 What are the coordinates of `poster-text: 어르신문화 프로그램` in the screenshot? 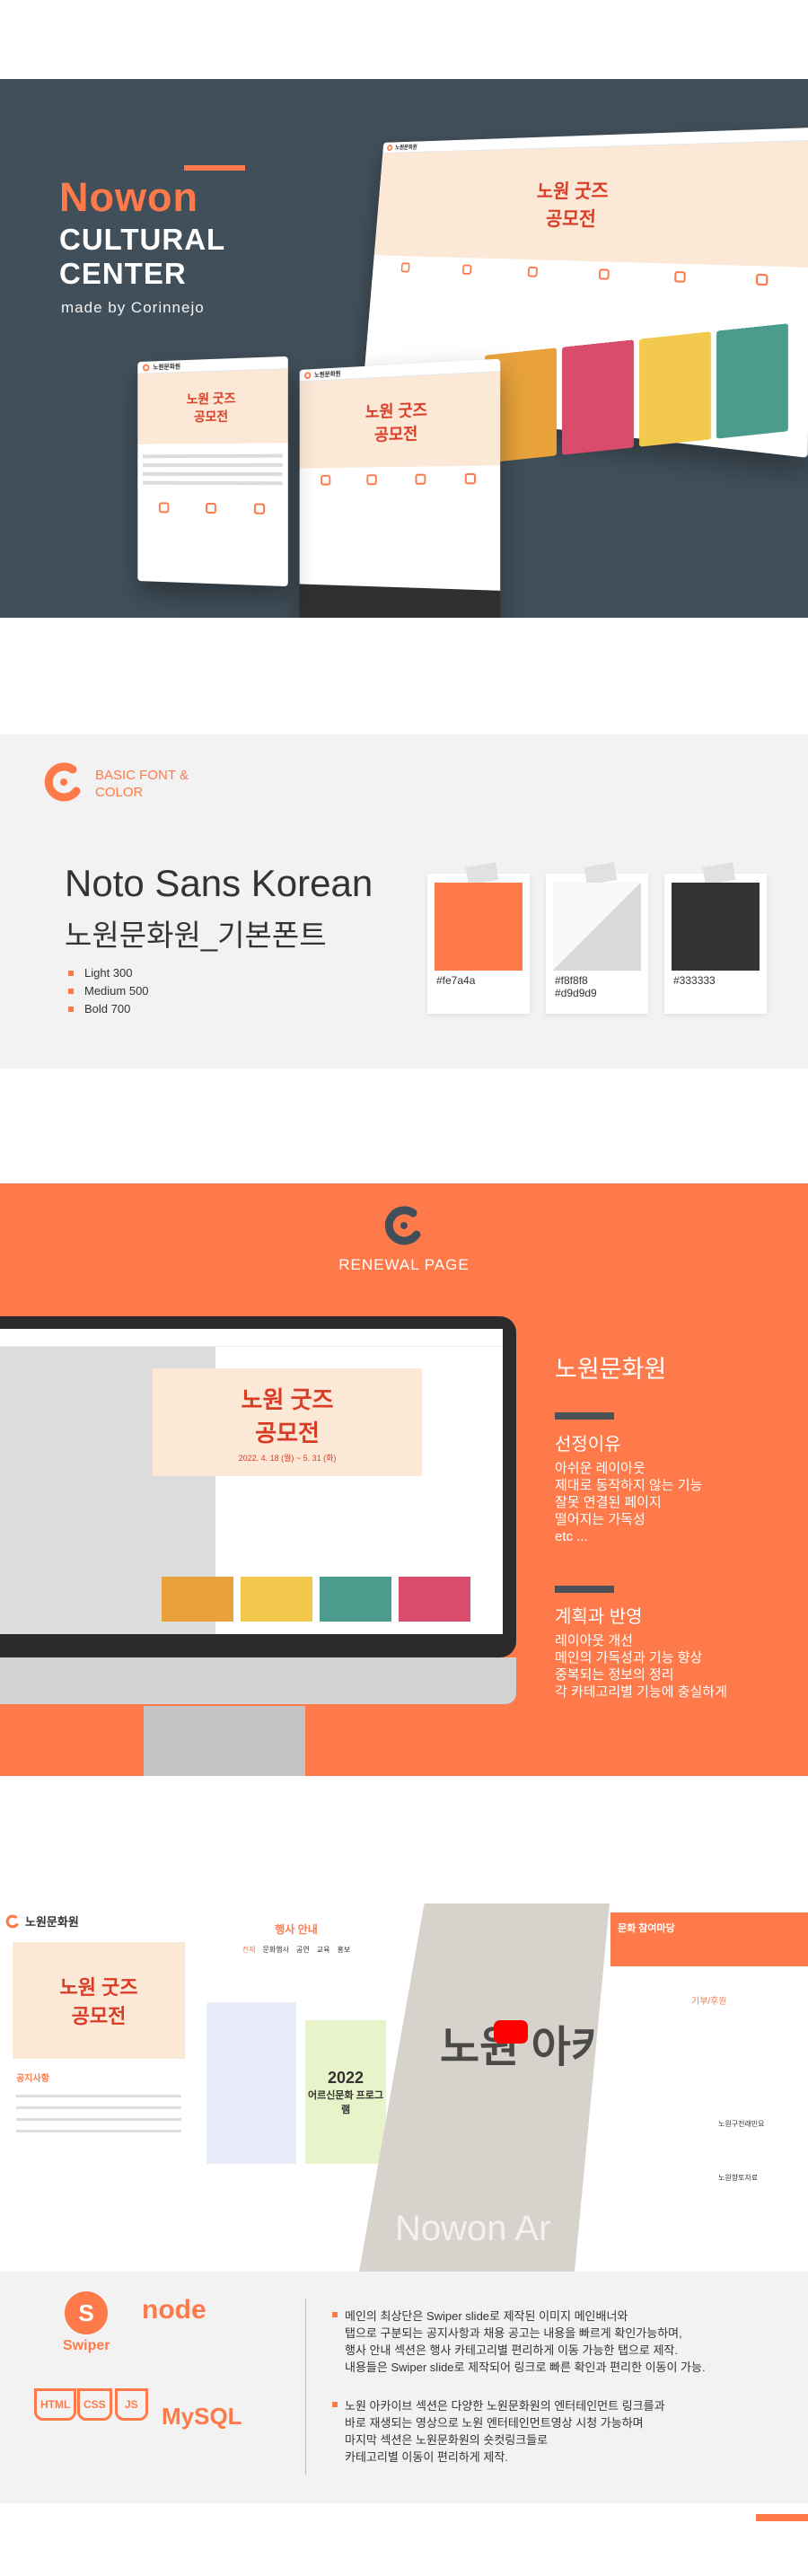 It's located at (346, 2102).